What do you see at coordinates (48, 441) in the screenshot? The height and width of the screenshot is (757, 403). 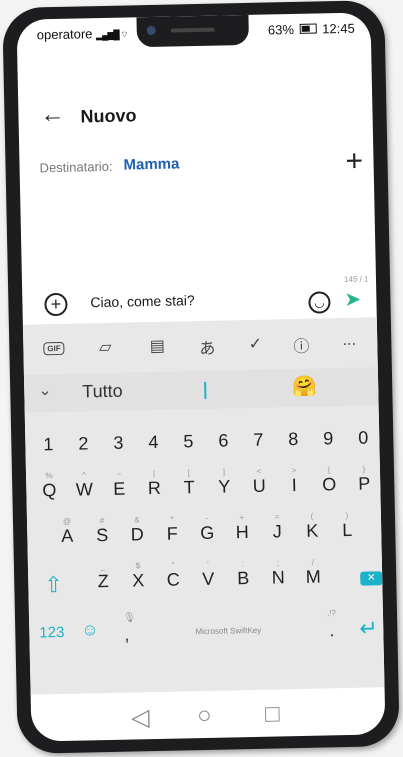 I see `key-1: 1` at bounding box center [48, 441].